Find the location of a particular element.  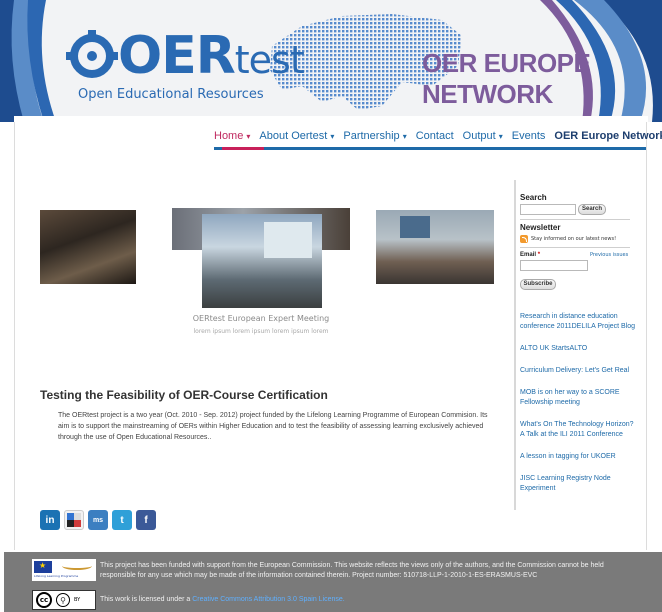

email-label-text: Email is located at coordinates (528, 255).